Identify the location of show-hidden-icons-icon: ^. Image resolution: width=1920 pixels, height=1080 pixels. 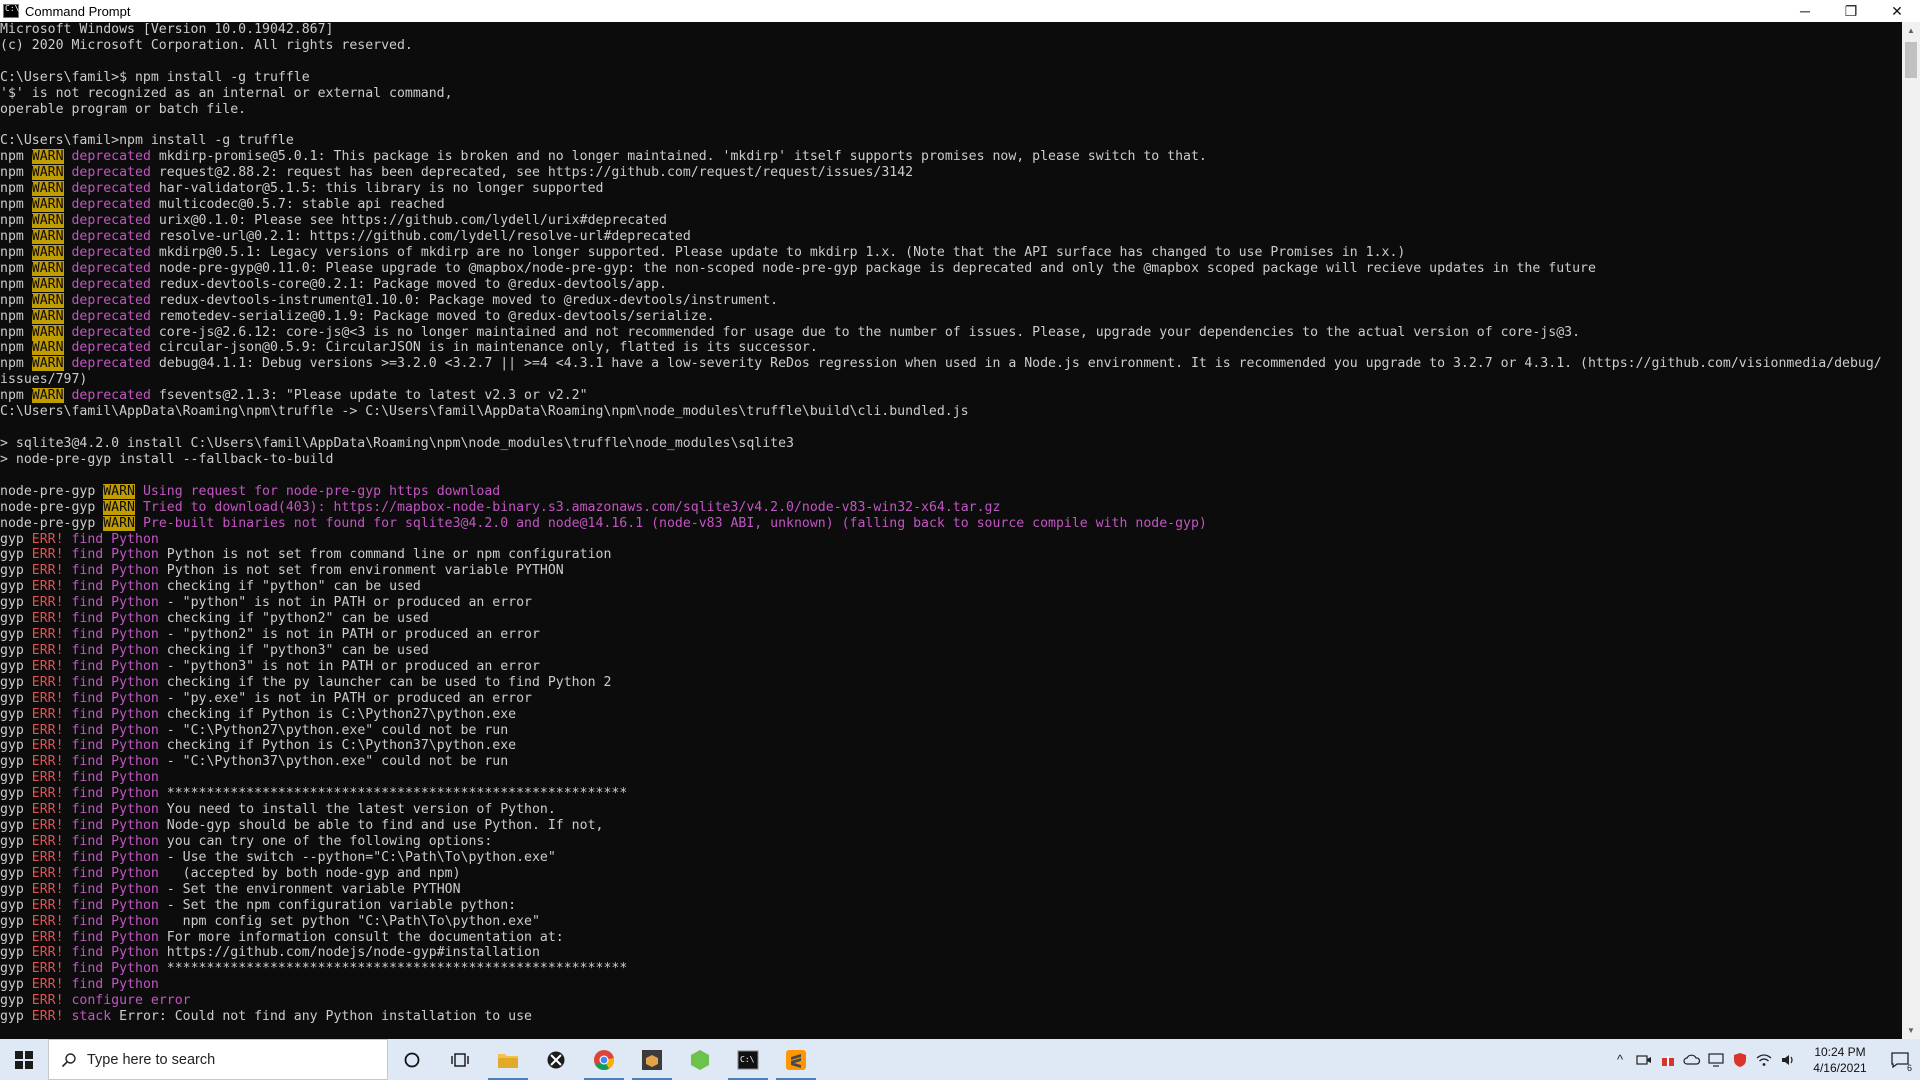
(1620, 1059).